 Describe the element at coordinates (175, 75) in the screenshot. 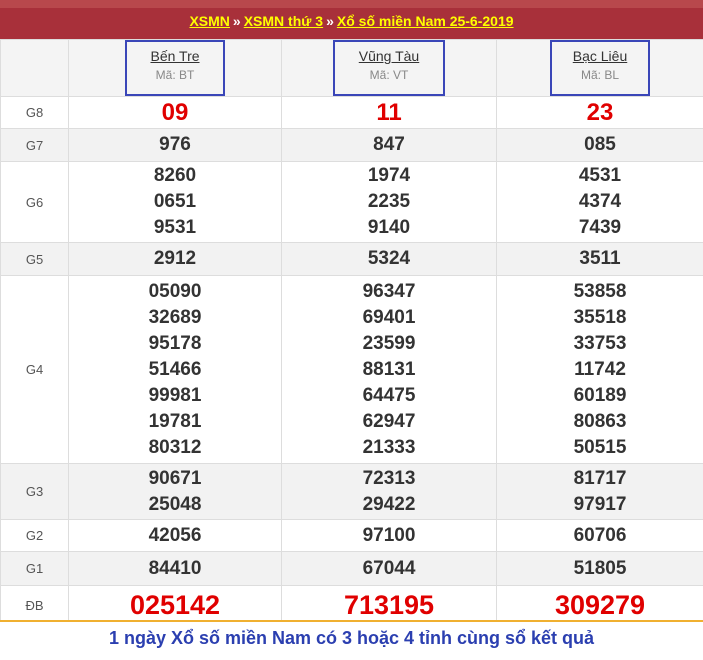

I see `province-code-ben-tre: Mã: BT` at that location.